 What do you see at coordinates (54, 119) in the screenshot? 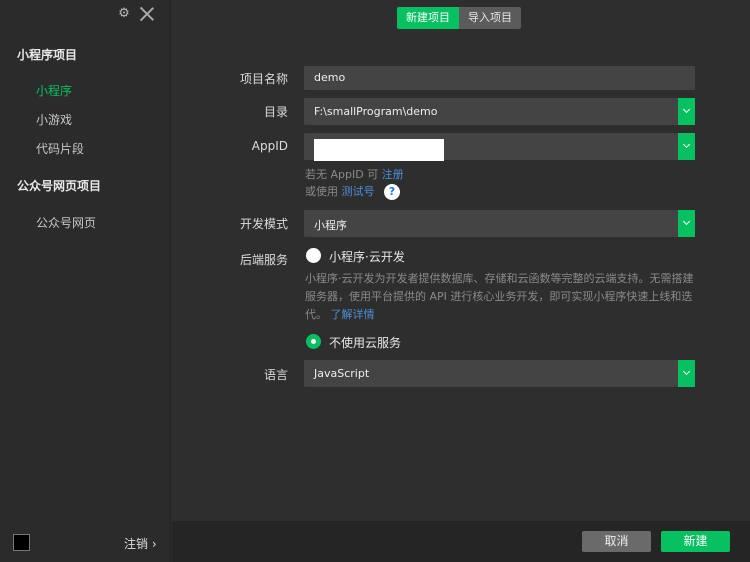
I see `sidebar-item-minigame: 小游戏` at bounding box center [54, 119].